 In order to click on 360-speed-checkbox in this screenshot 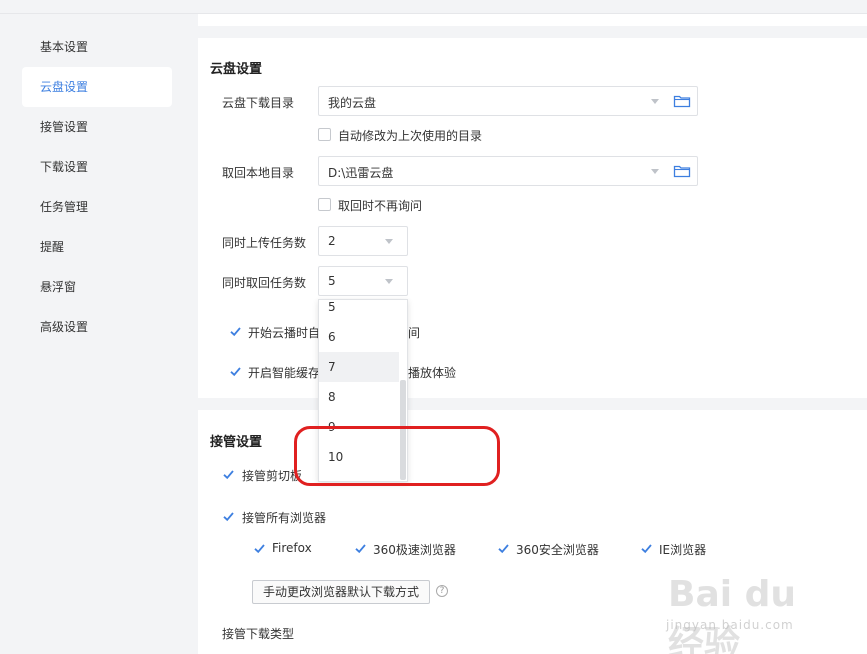, I will do `click(360, 548)`.